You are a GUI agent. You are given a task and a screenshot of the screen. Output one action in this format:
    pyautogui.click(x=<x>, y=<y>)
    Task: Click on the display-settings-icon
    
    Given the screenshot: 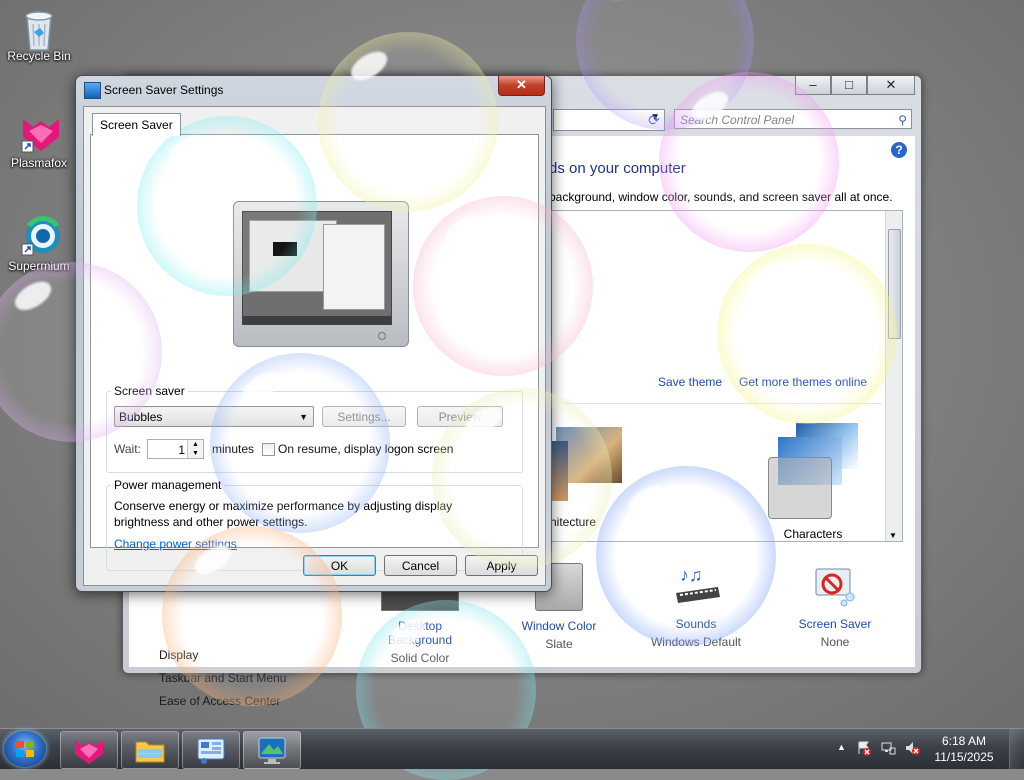 What is the action you would take?
    pyautogui.click(x=272, y=750)
    